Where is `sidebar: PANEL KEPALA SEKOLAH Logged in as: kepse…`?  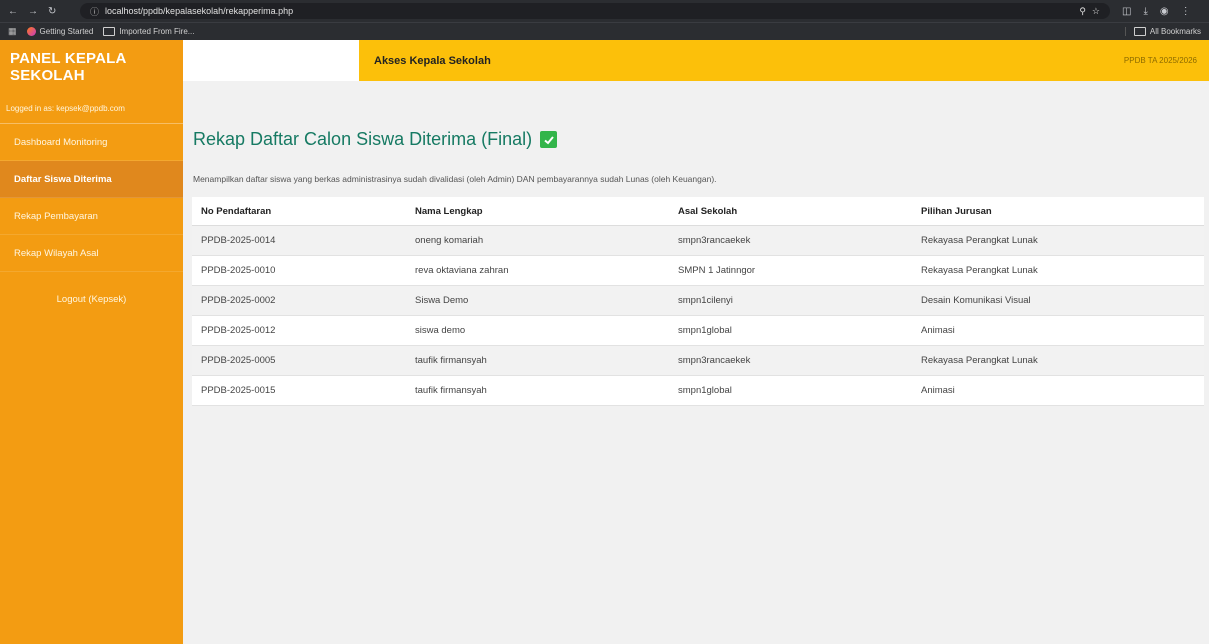
sidebar: PANEL KEPALA SEKOLAH Logged in as: kepse… is located at coordinates (91, 342).